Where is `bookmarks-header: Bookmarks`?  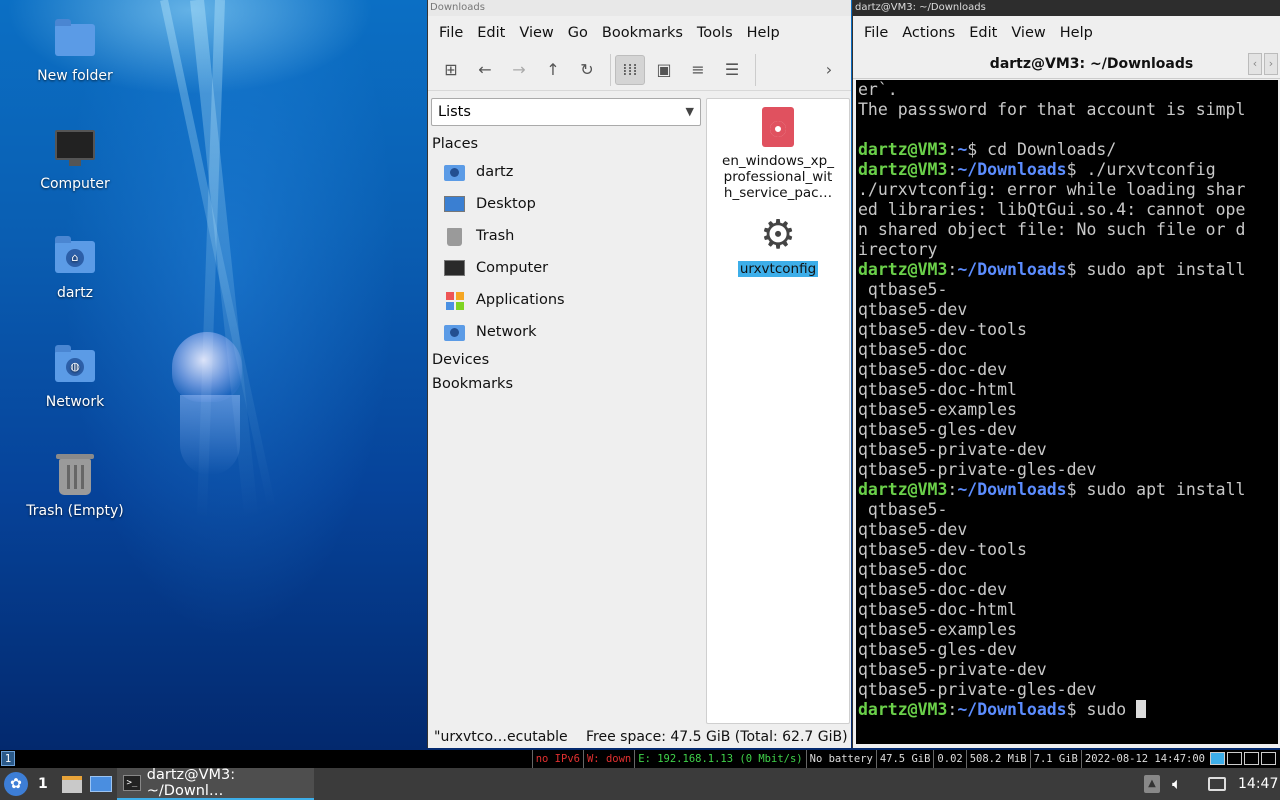 bookmarks-header: Bookmarks is located at coordinates (566, 384).